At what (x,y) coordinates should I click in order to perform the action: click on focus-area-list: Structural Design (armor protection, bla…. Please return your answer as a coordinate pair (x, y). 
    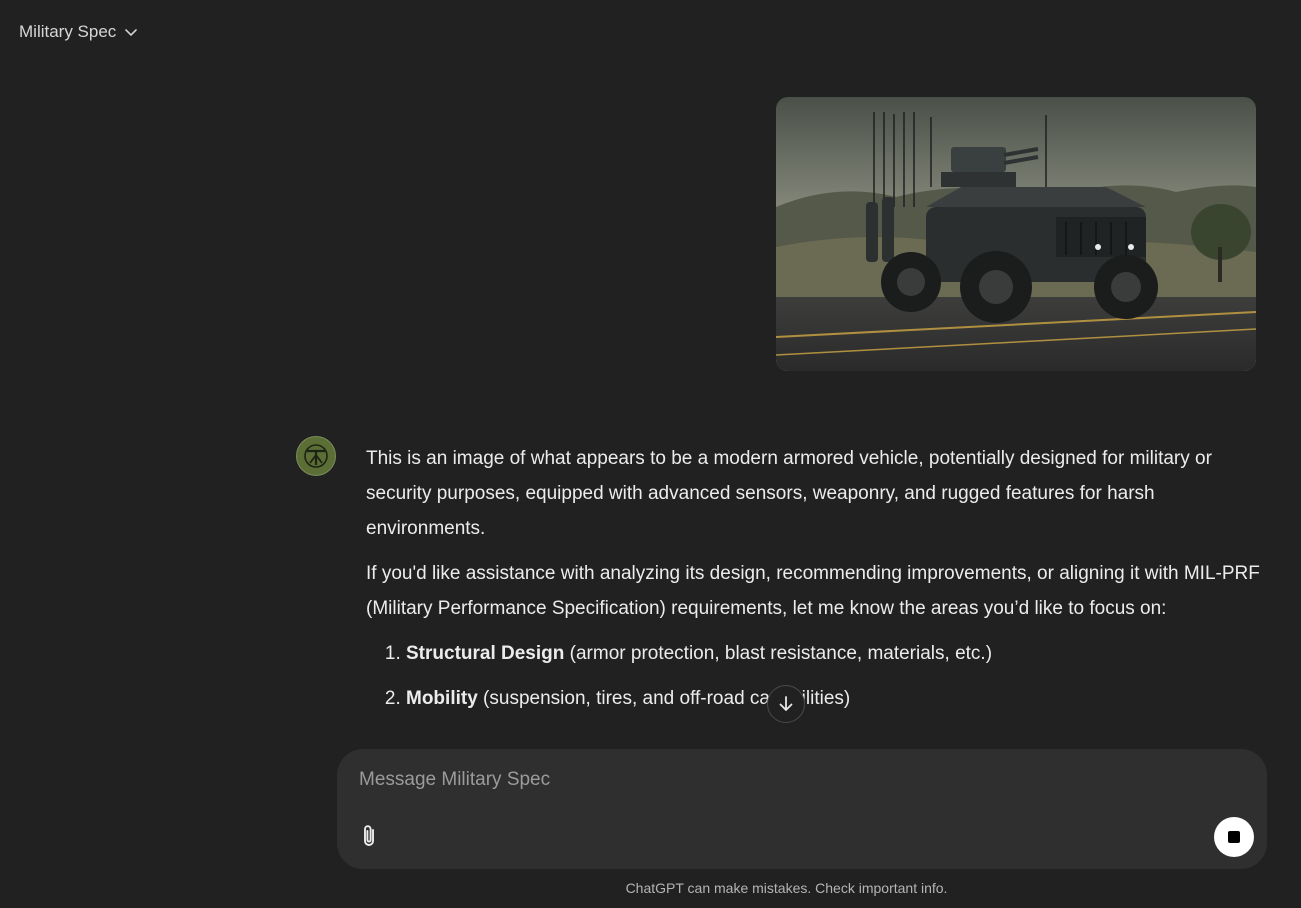
    Looking at the image, I should click on (813, 676).